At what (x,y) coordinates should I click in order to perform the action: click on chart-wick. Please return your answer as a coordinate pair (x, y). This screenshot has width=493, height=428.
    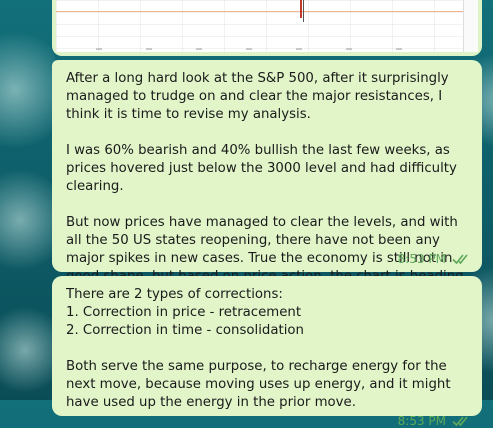
    Looking at the image, I should click on (303, 11).